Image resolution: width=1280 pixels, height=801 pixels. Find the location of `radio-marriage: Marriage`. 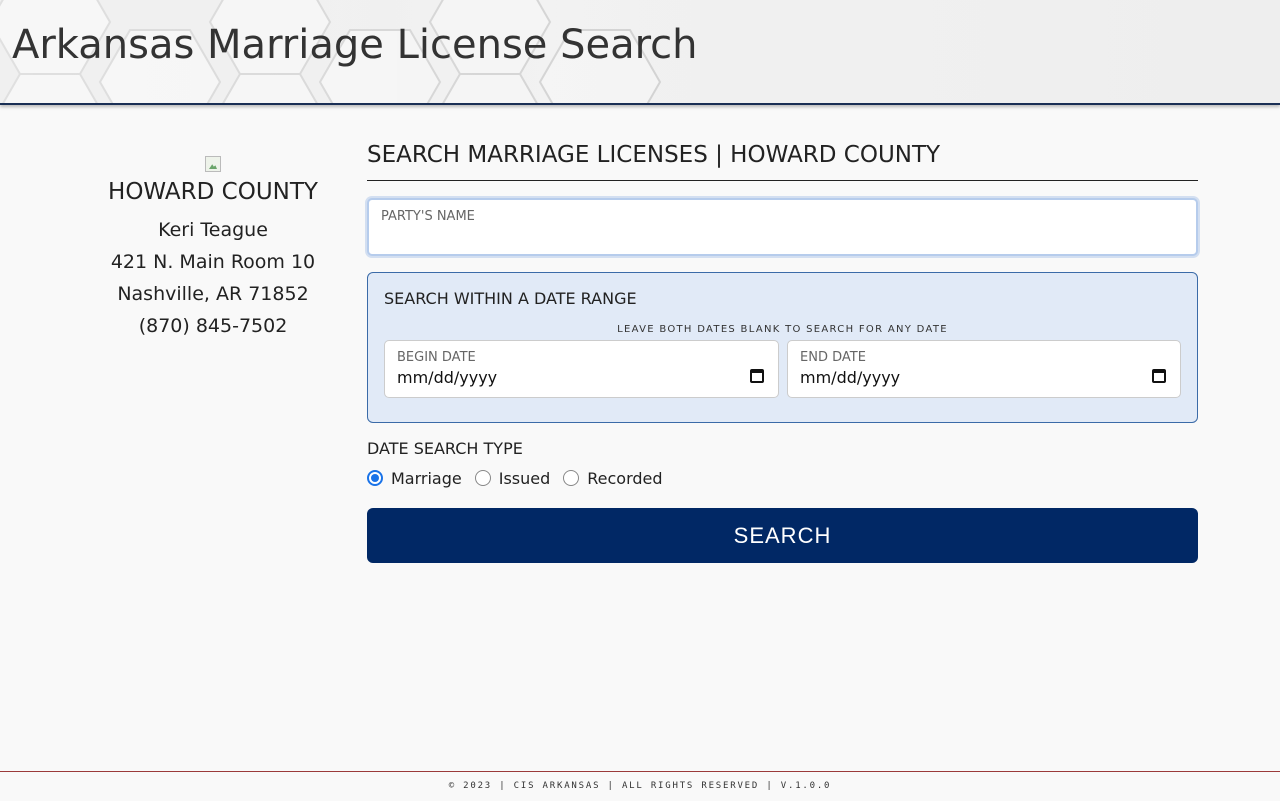

radio-marriage: Marriage is located at coordinates (414, 478).